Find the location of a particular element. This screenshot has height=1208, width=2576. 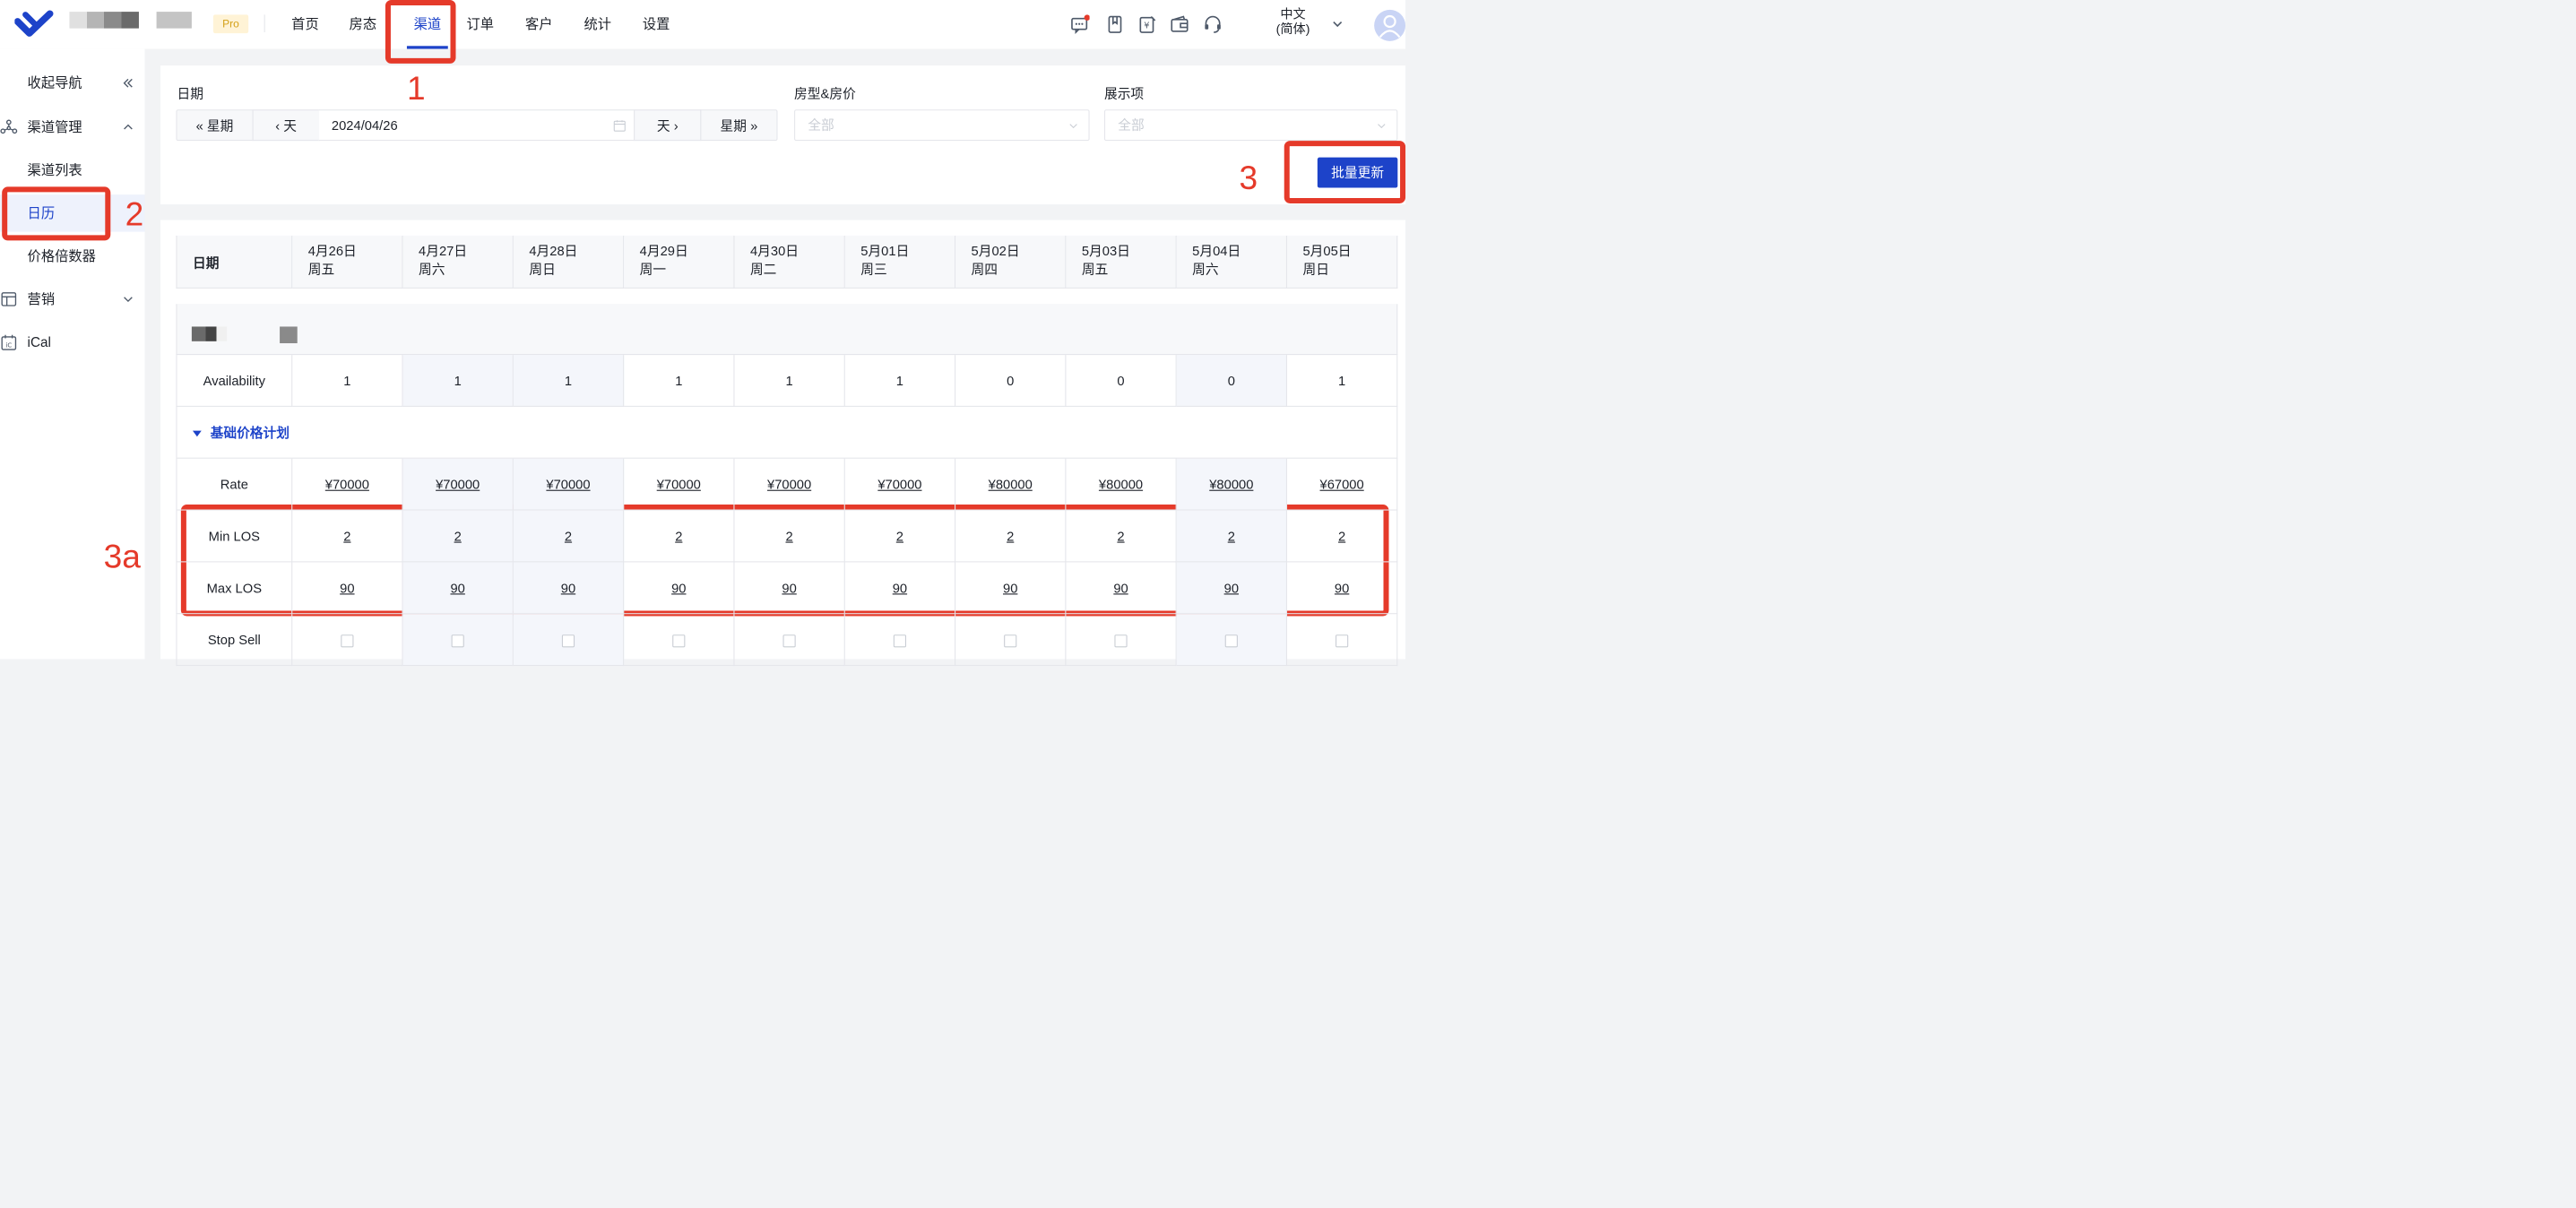

invoice-yen-icon: ¥ is located at coordinates (1147, 24).